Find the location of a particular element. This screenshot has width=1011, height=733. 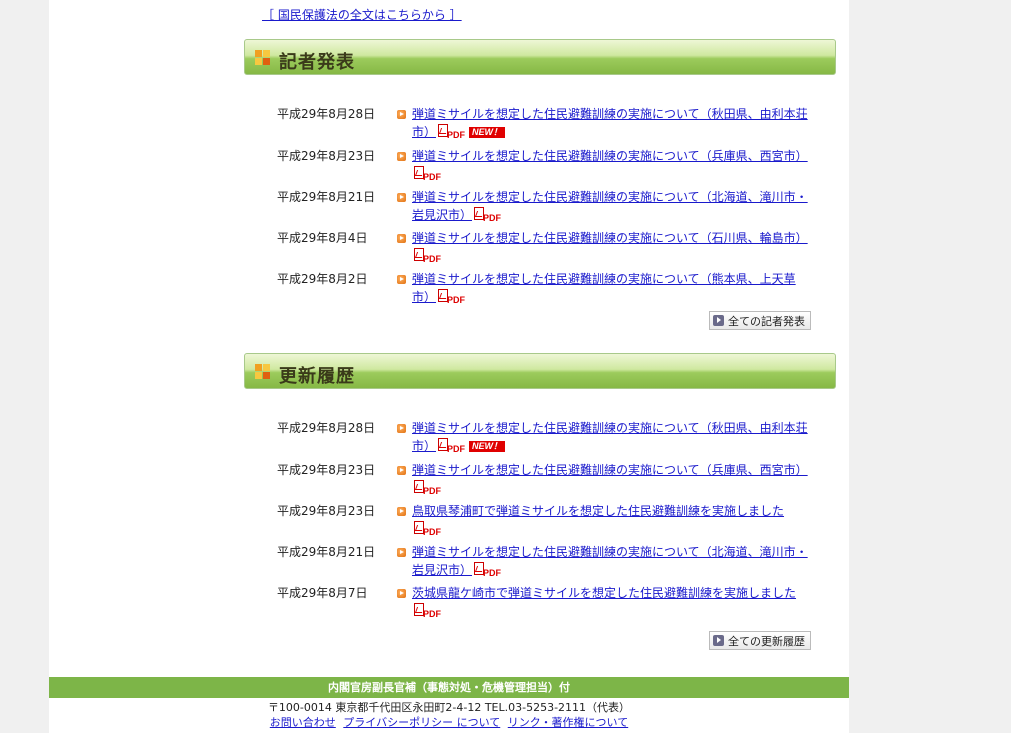

press-section-header: 記者発表 is located at coordinates (540, 57).